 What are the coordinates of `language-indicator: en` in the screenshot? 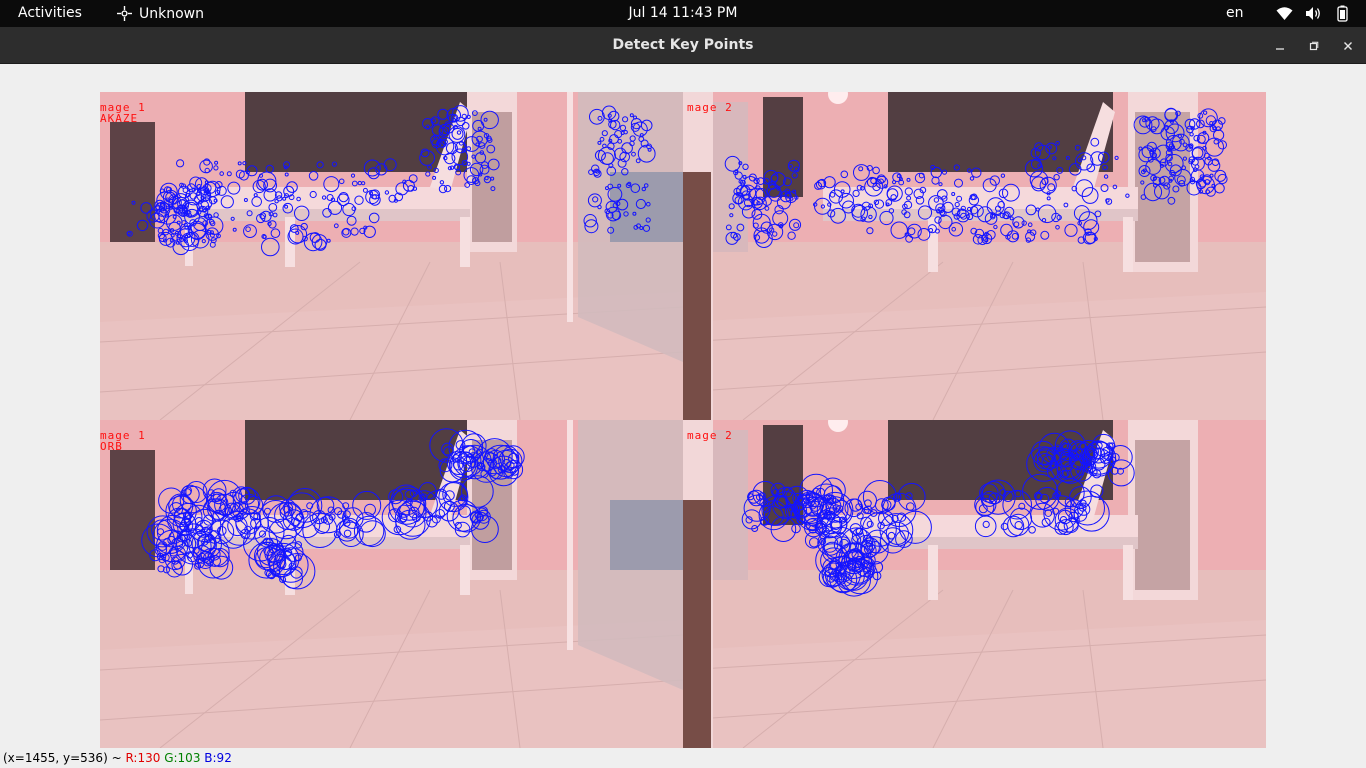 It's located at (1235, 13).